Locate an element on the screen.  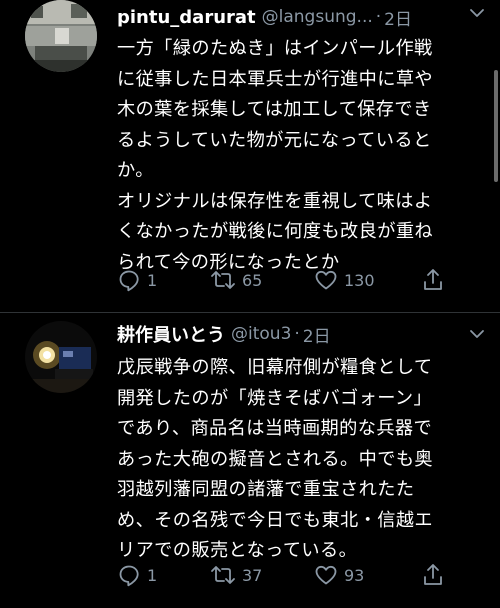
like-count: 130 is located at coordinates (359, 280).